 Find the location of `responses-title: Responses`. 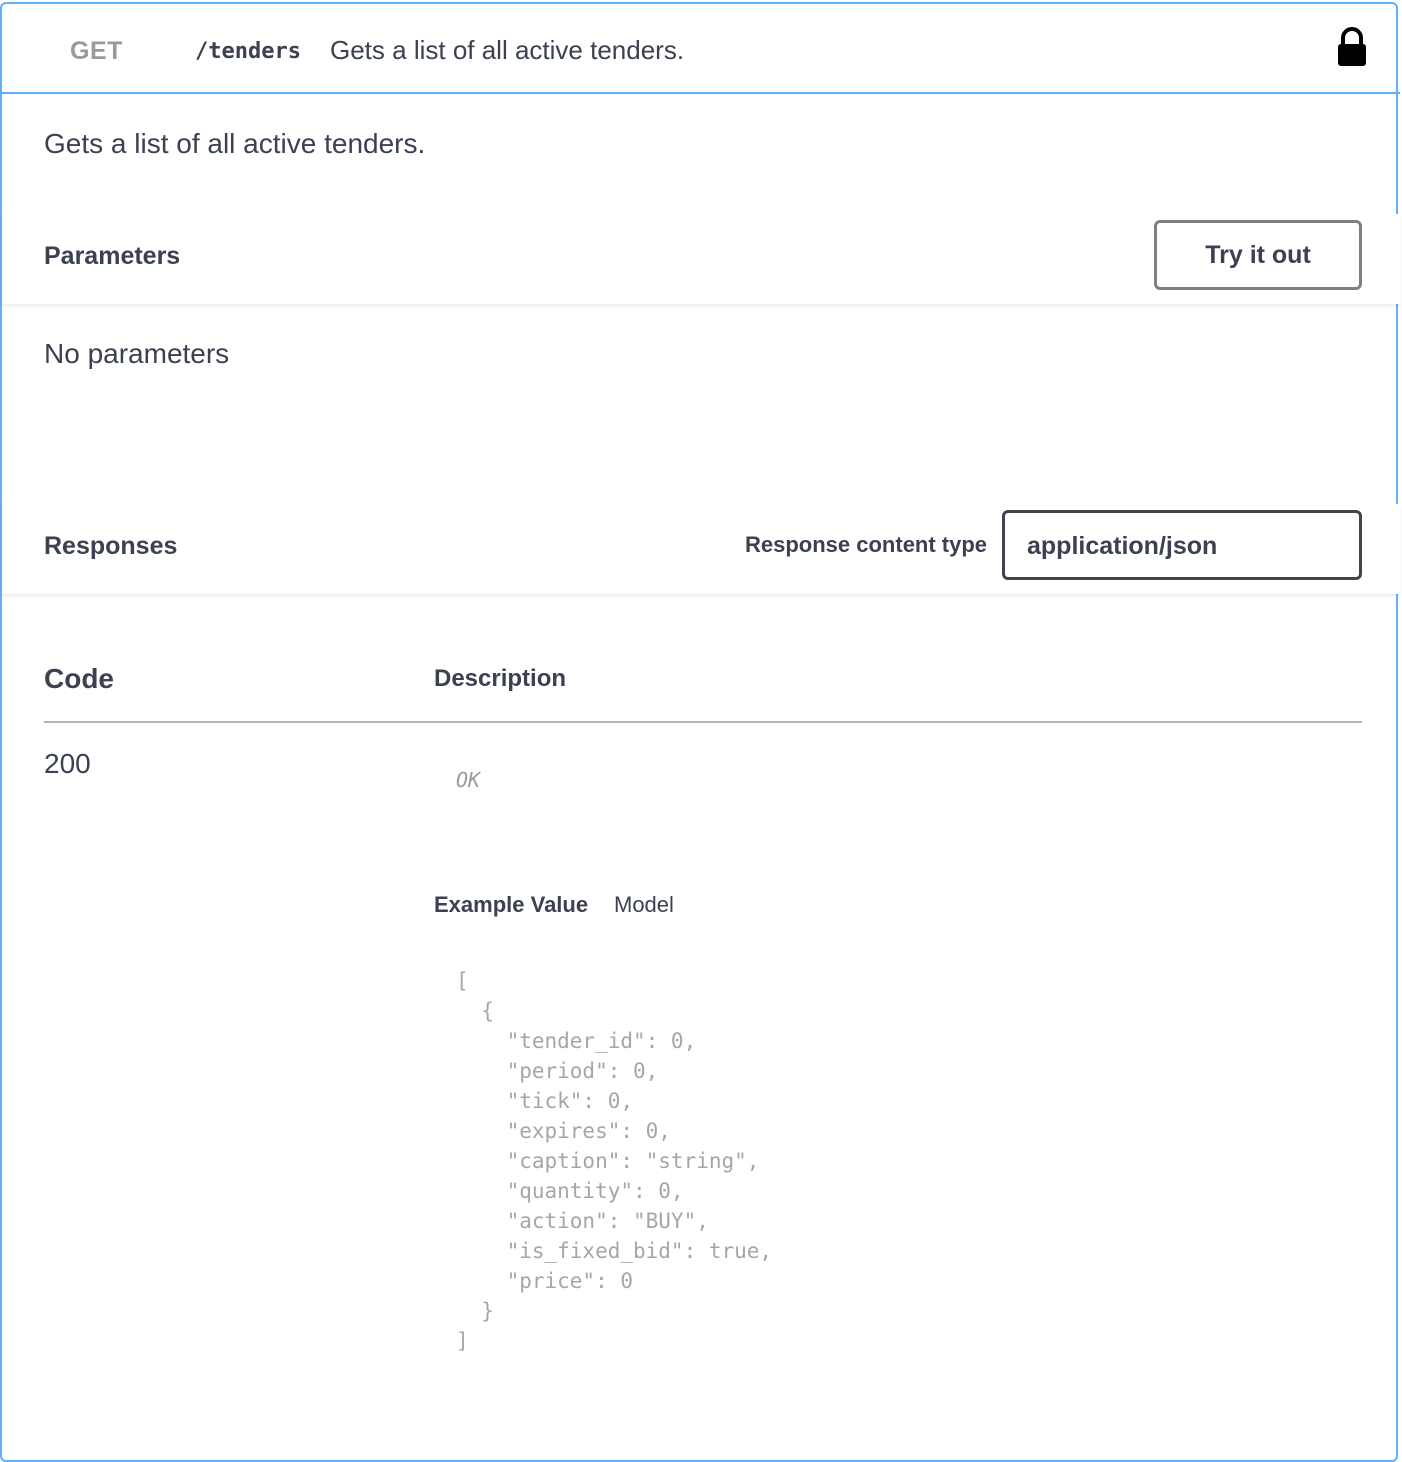

responses-title: Responses is located at coordinates (111, 546).